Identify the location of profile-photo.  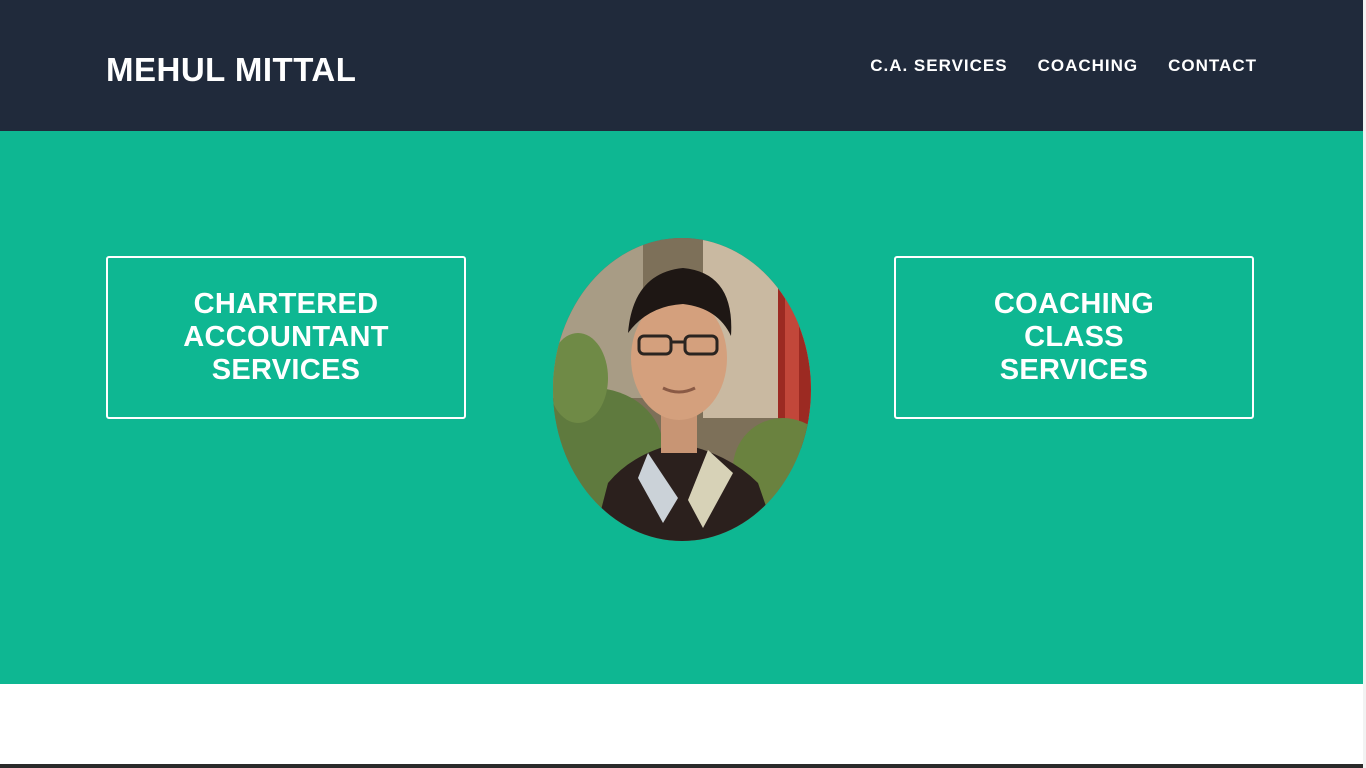
(682, 389).